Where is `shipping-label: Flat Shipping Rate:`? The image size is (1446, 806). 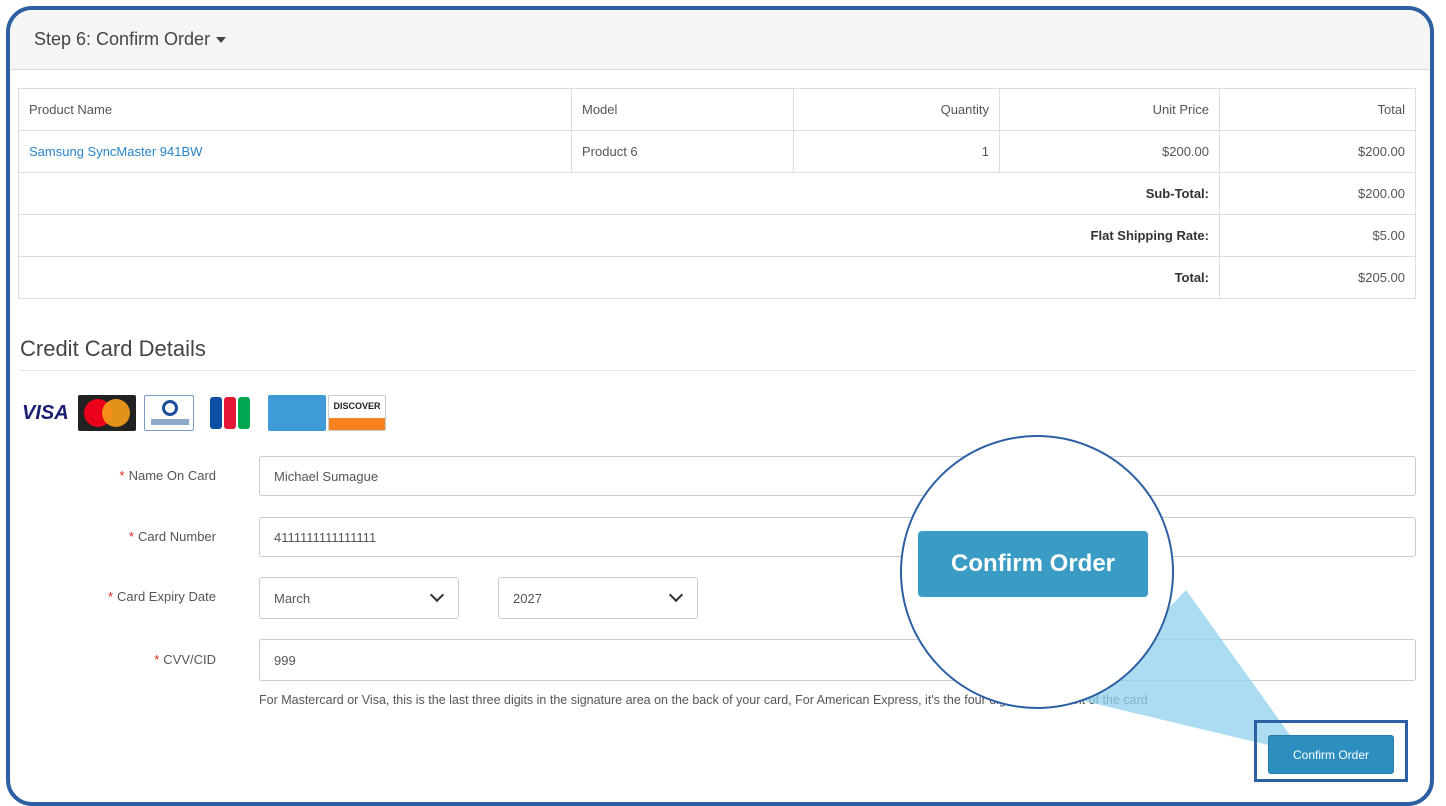
shipping-label: Flat Shipping Rate: is located at coordinates (619, 235).